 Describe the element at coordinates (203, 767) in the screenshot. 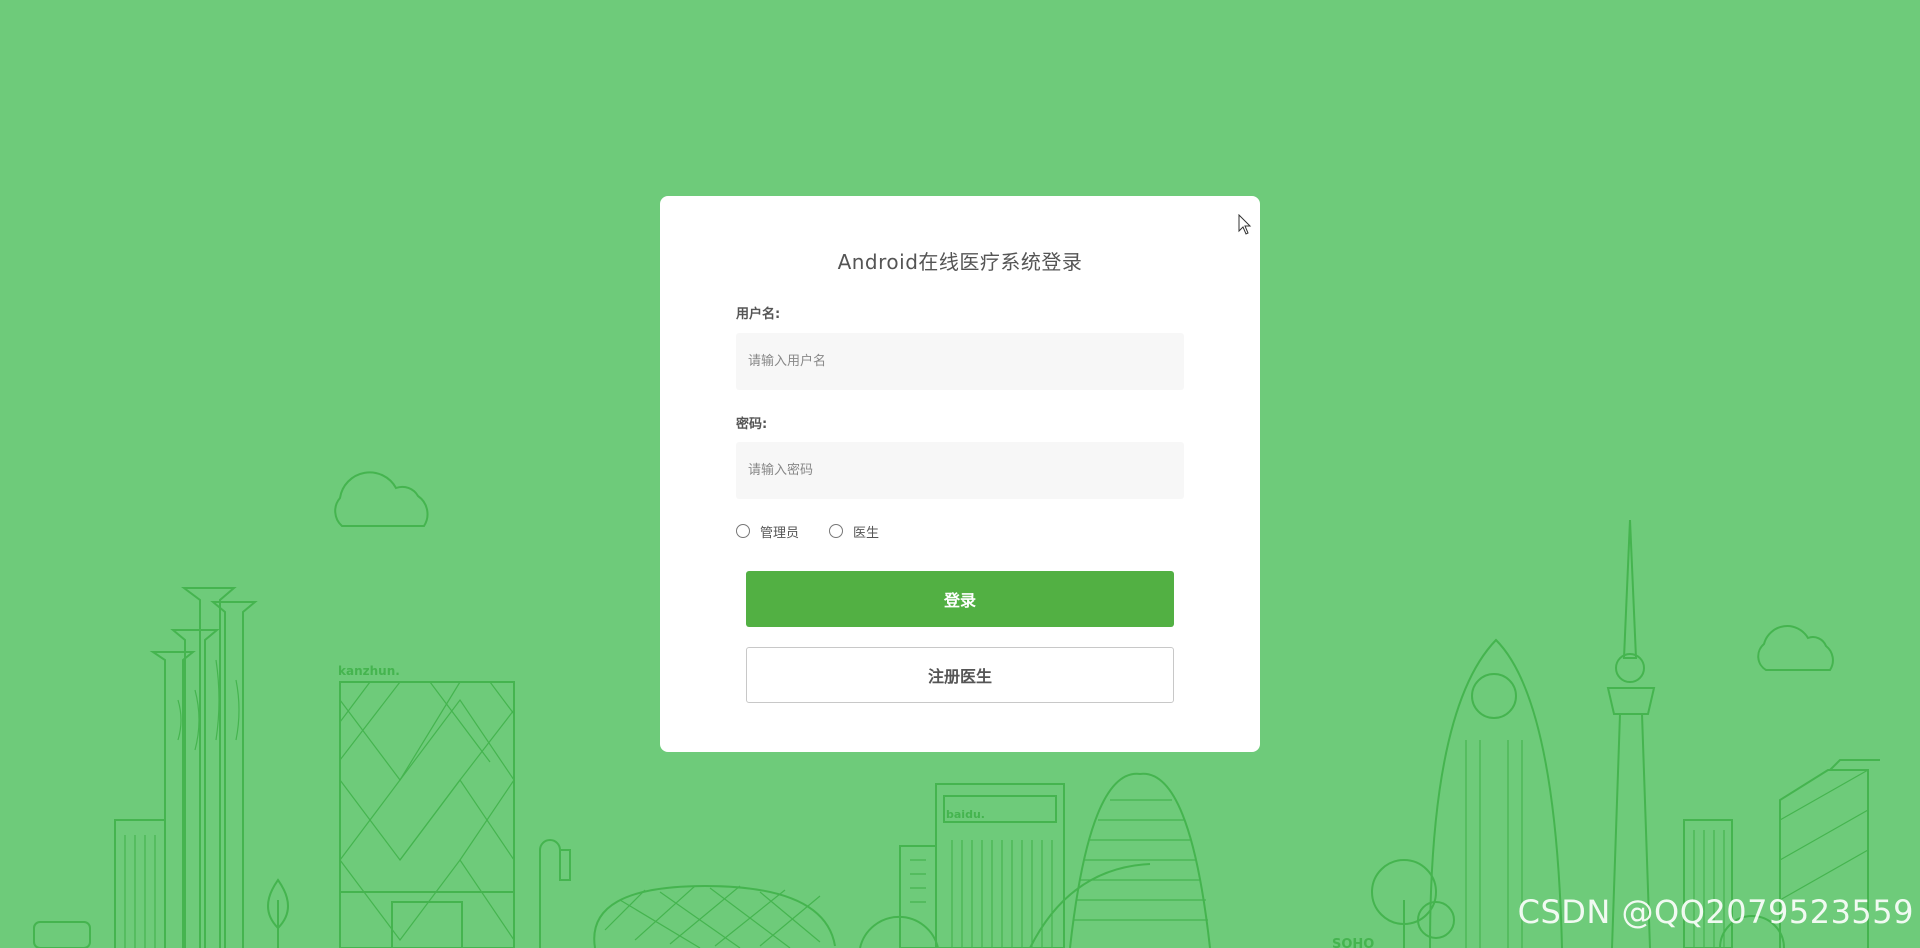

I see `pillars-outline` at that location.